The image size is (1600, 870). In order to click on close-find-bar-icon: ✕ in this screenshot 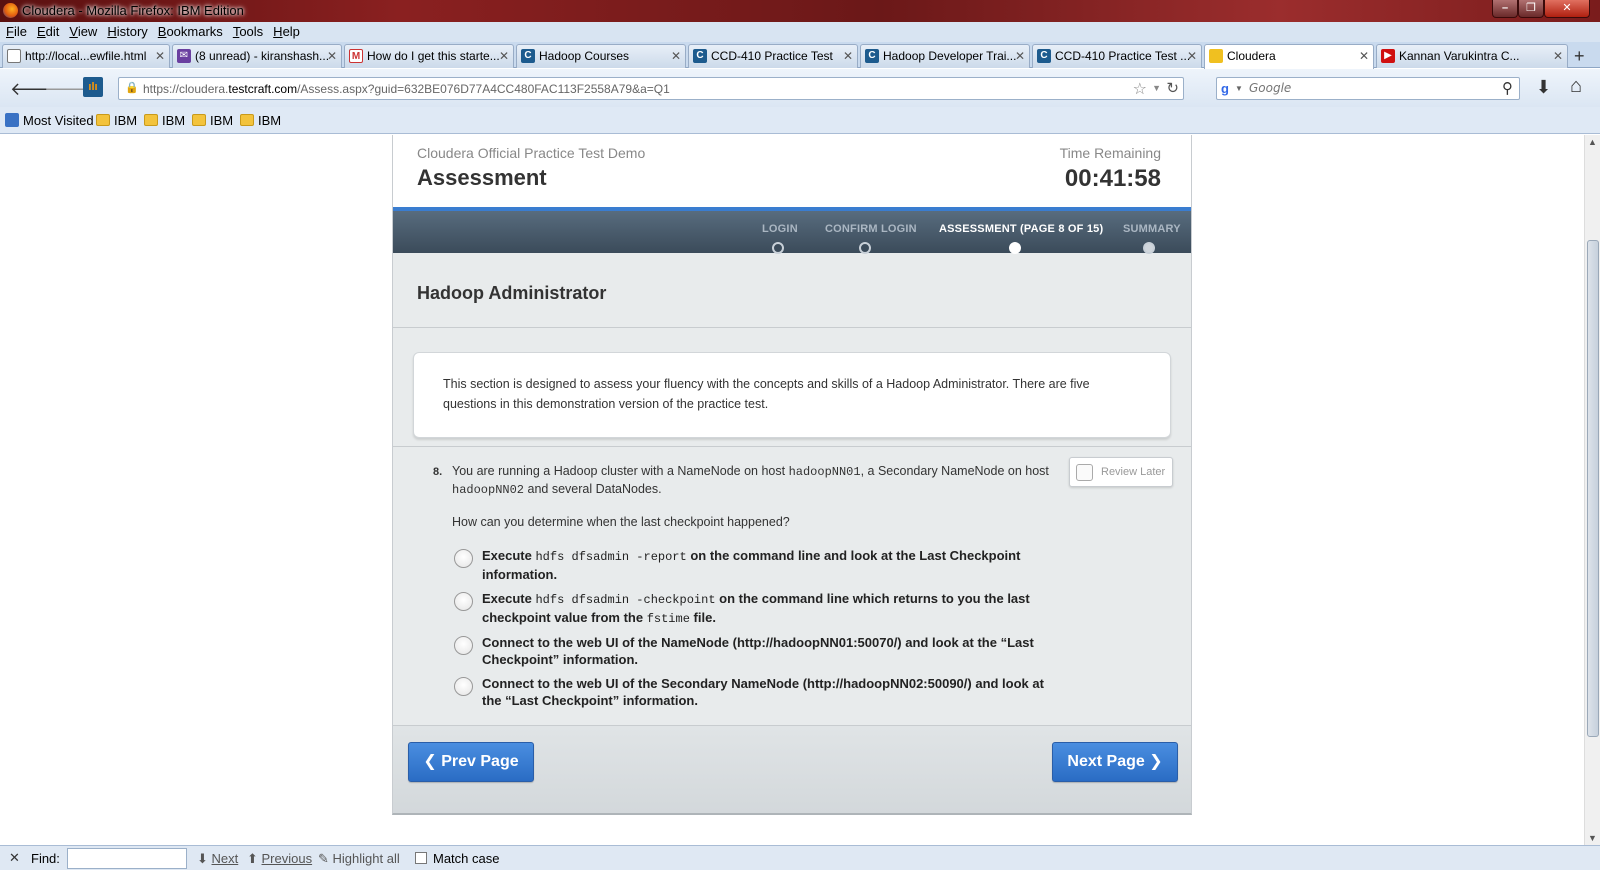, I will do `click(14, 858)`.